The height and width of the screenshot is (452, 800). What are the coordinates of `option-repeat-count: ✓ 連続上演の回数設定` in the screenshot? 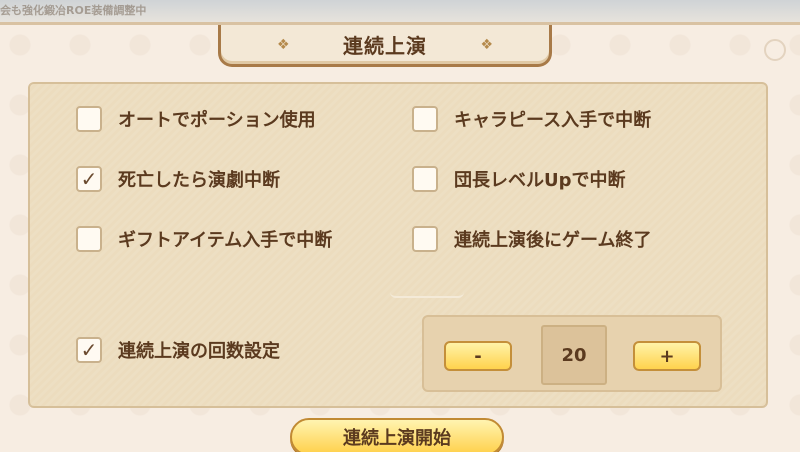 It's located at (178, 350).